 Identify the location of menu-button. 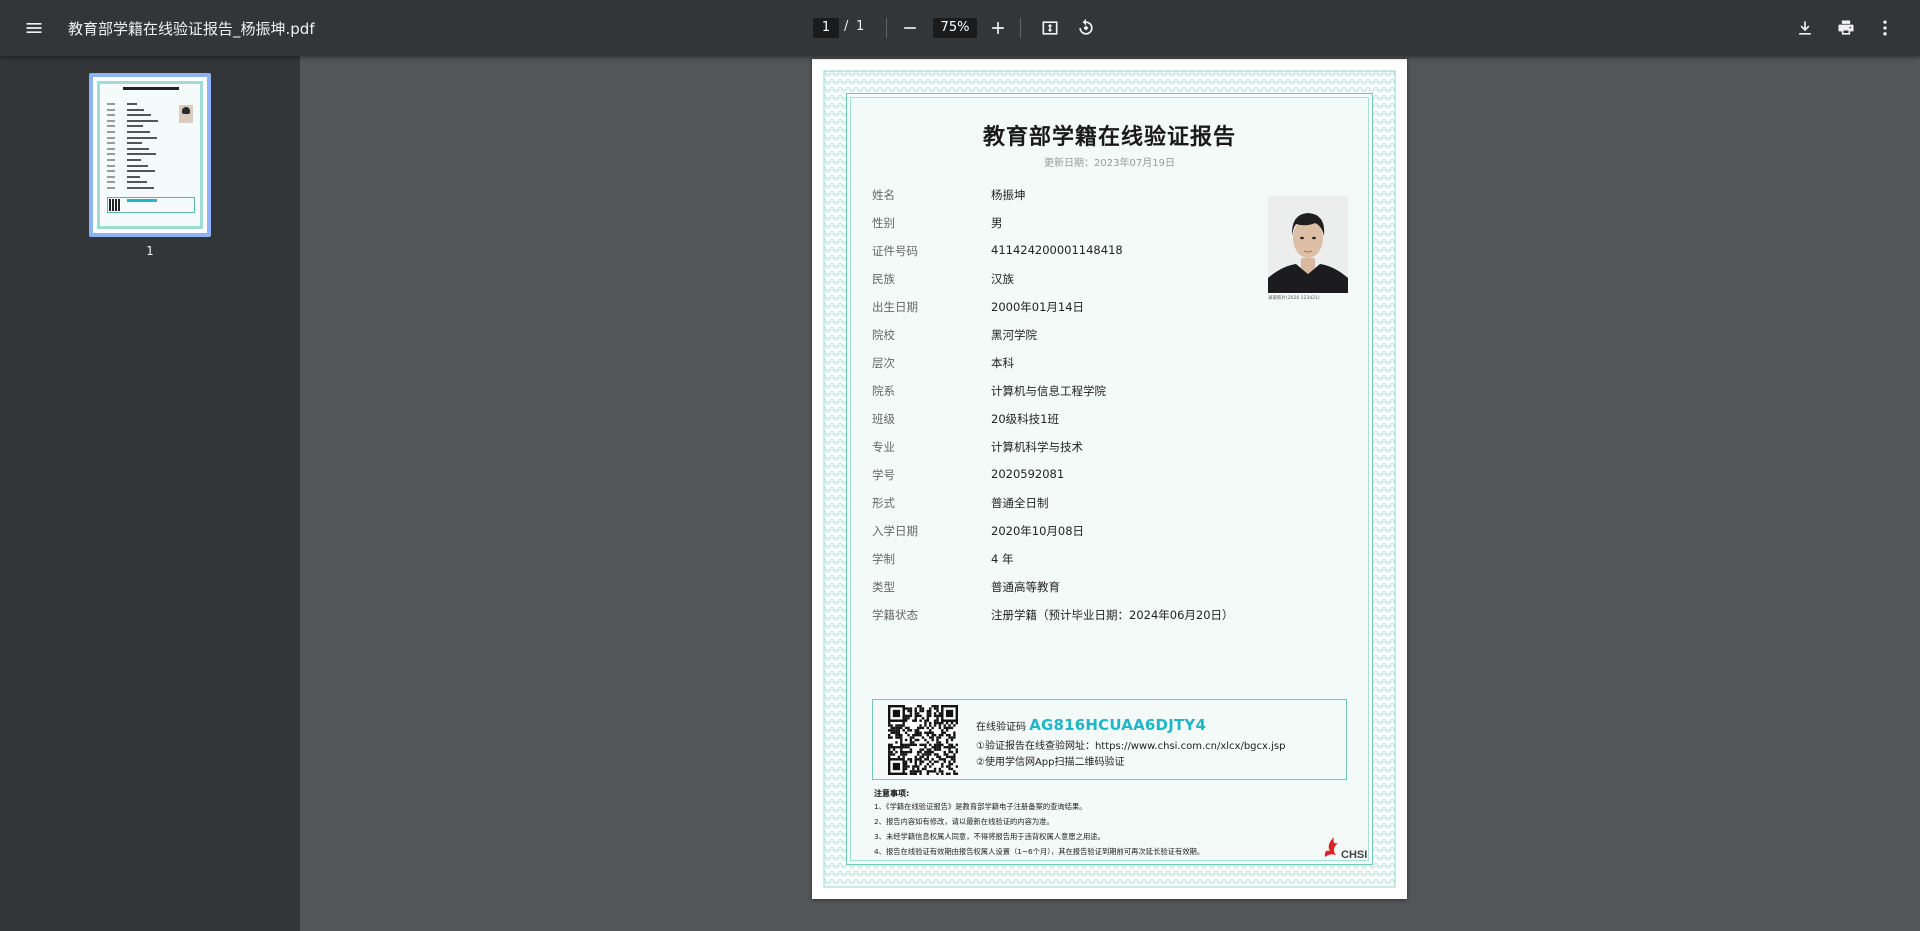
(34, 28).